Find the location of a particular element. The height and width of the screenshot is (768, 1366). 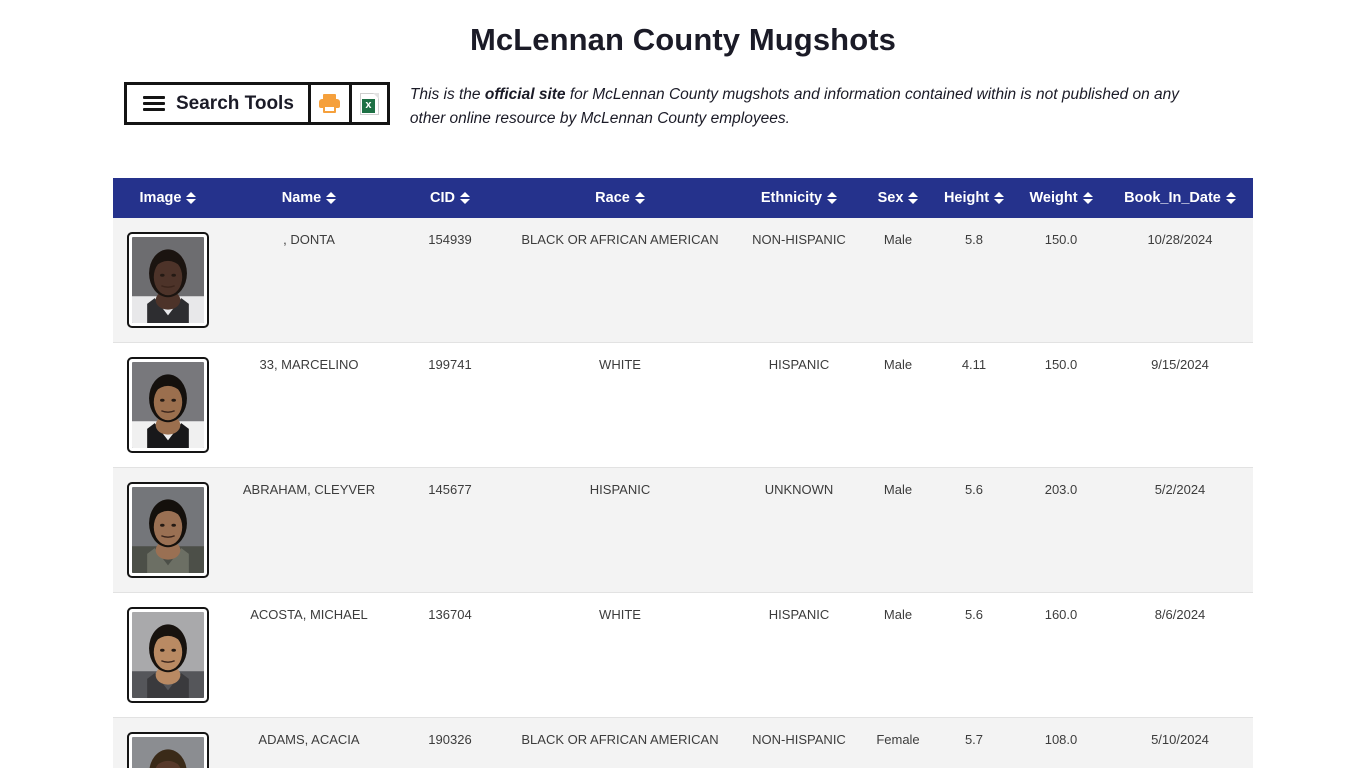

column-header-inner: Book_In_Date is located at coordinates (1180, 198).